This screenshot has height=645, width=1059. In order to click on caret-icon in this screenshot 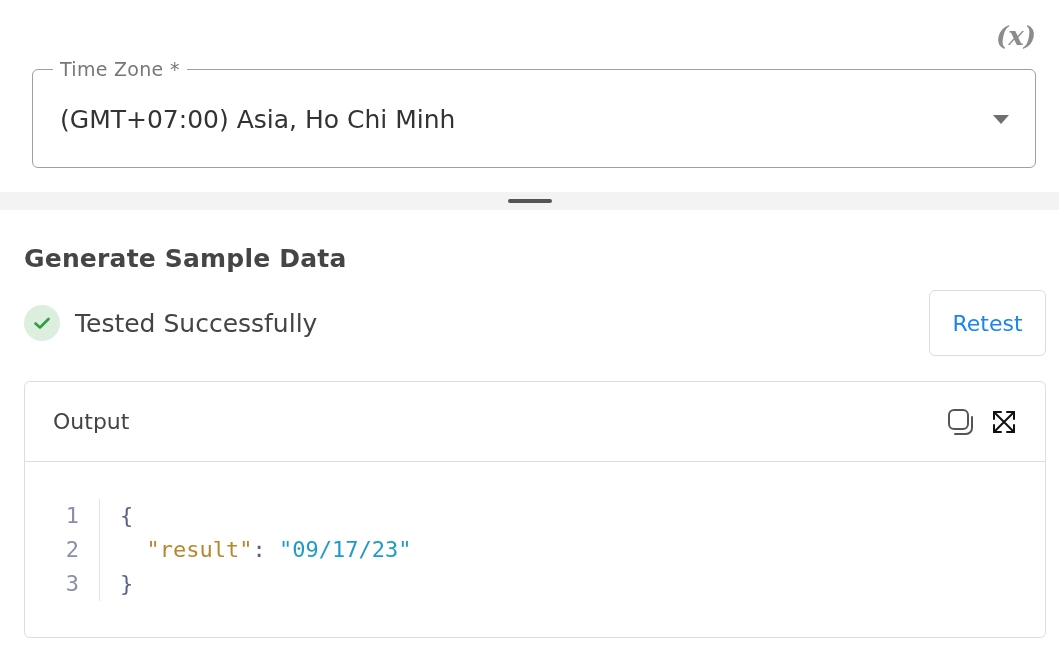, I will do `click(1001, 119)`.